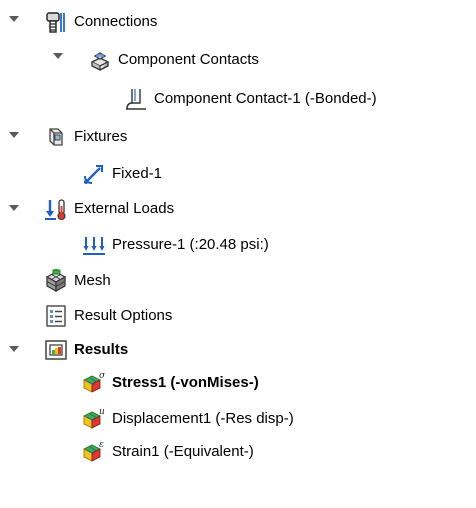 The width and height of the screenshot is (476, 508). I want to click on displacement-plot-icon: u, so click(94, 419).